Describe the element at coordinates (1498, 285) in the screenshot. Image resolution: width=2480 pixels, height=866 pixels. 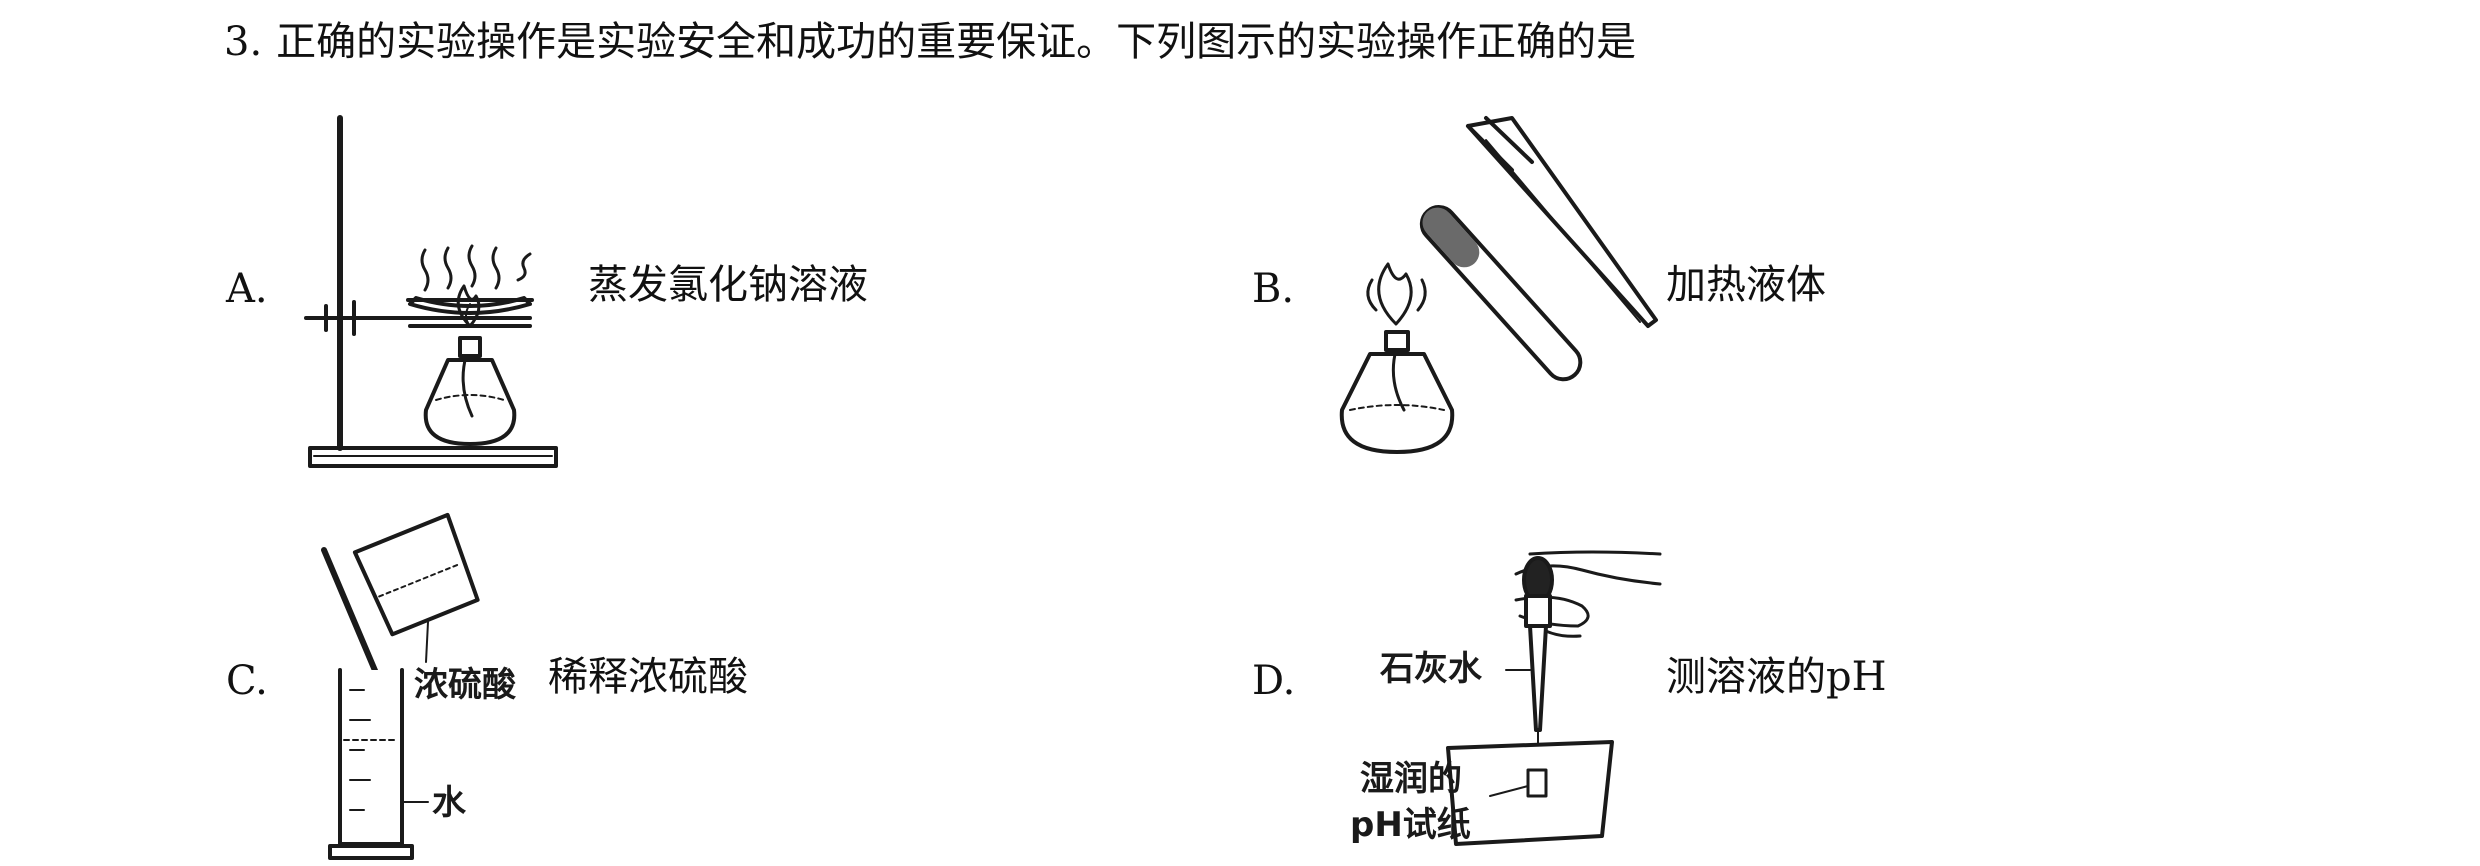
I see `test-tube-over-alcohol-lamp-icon` at that location.